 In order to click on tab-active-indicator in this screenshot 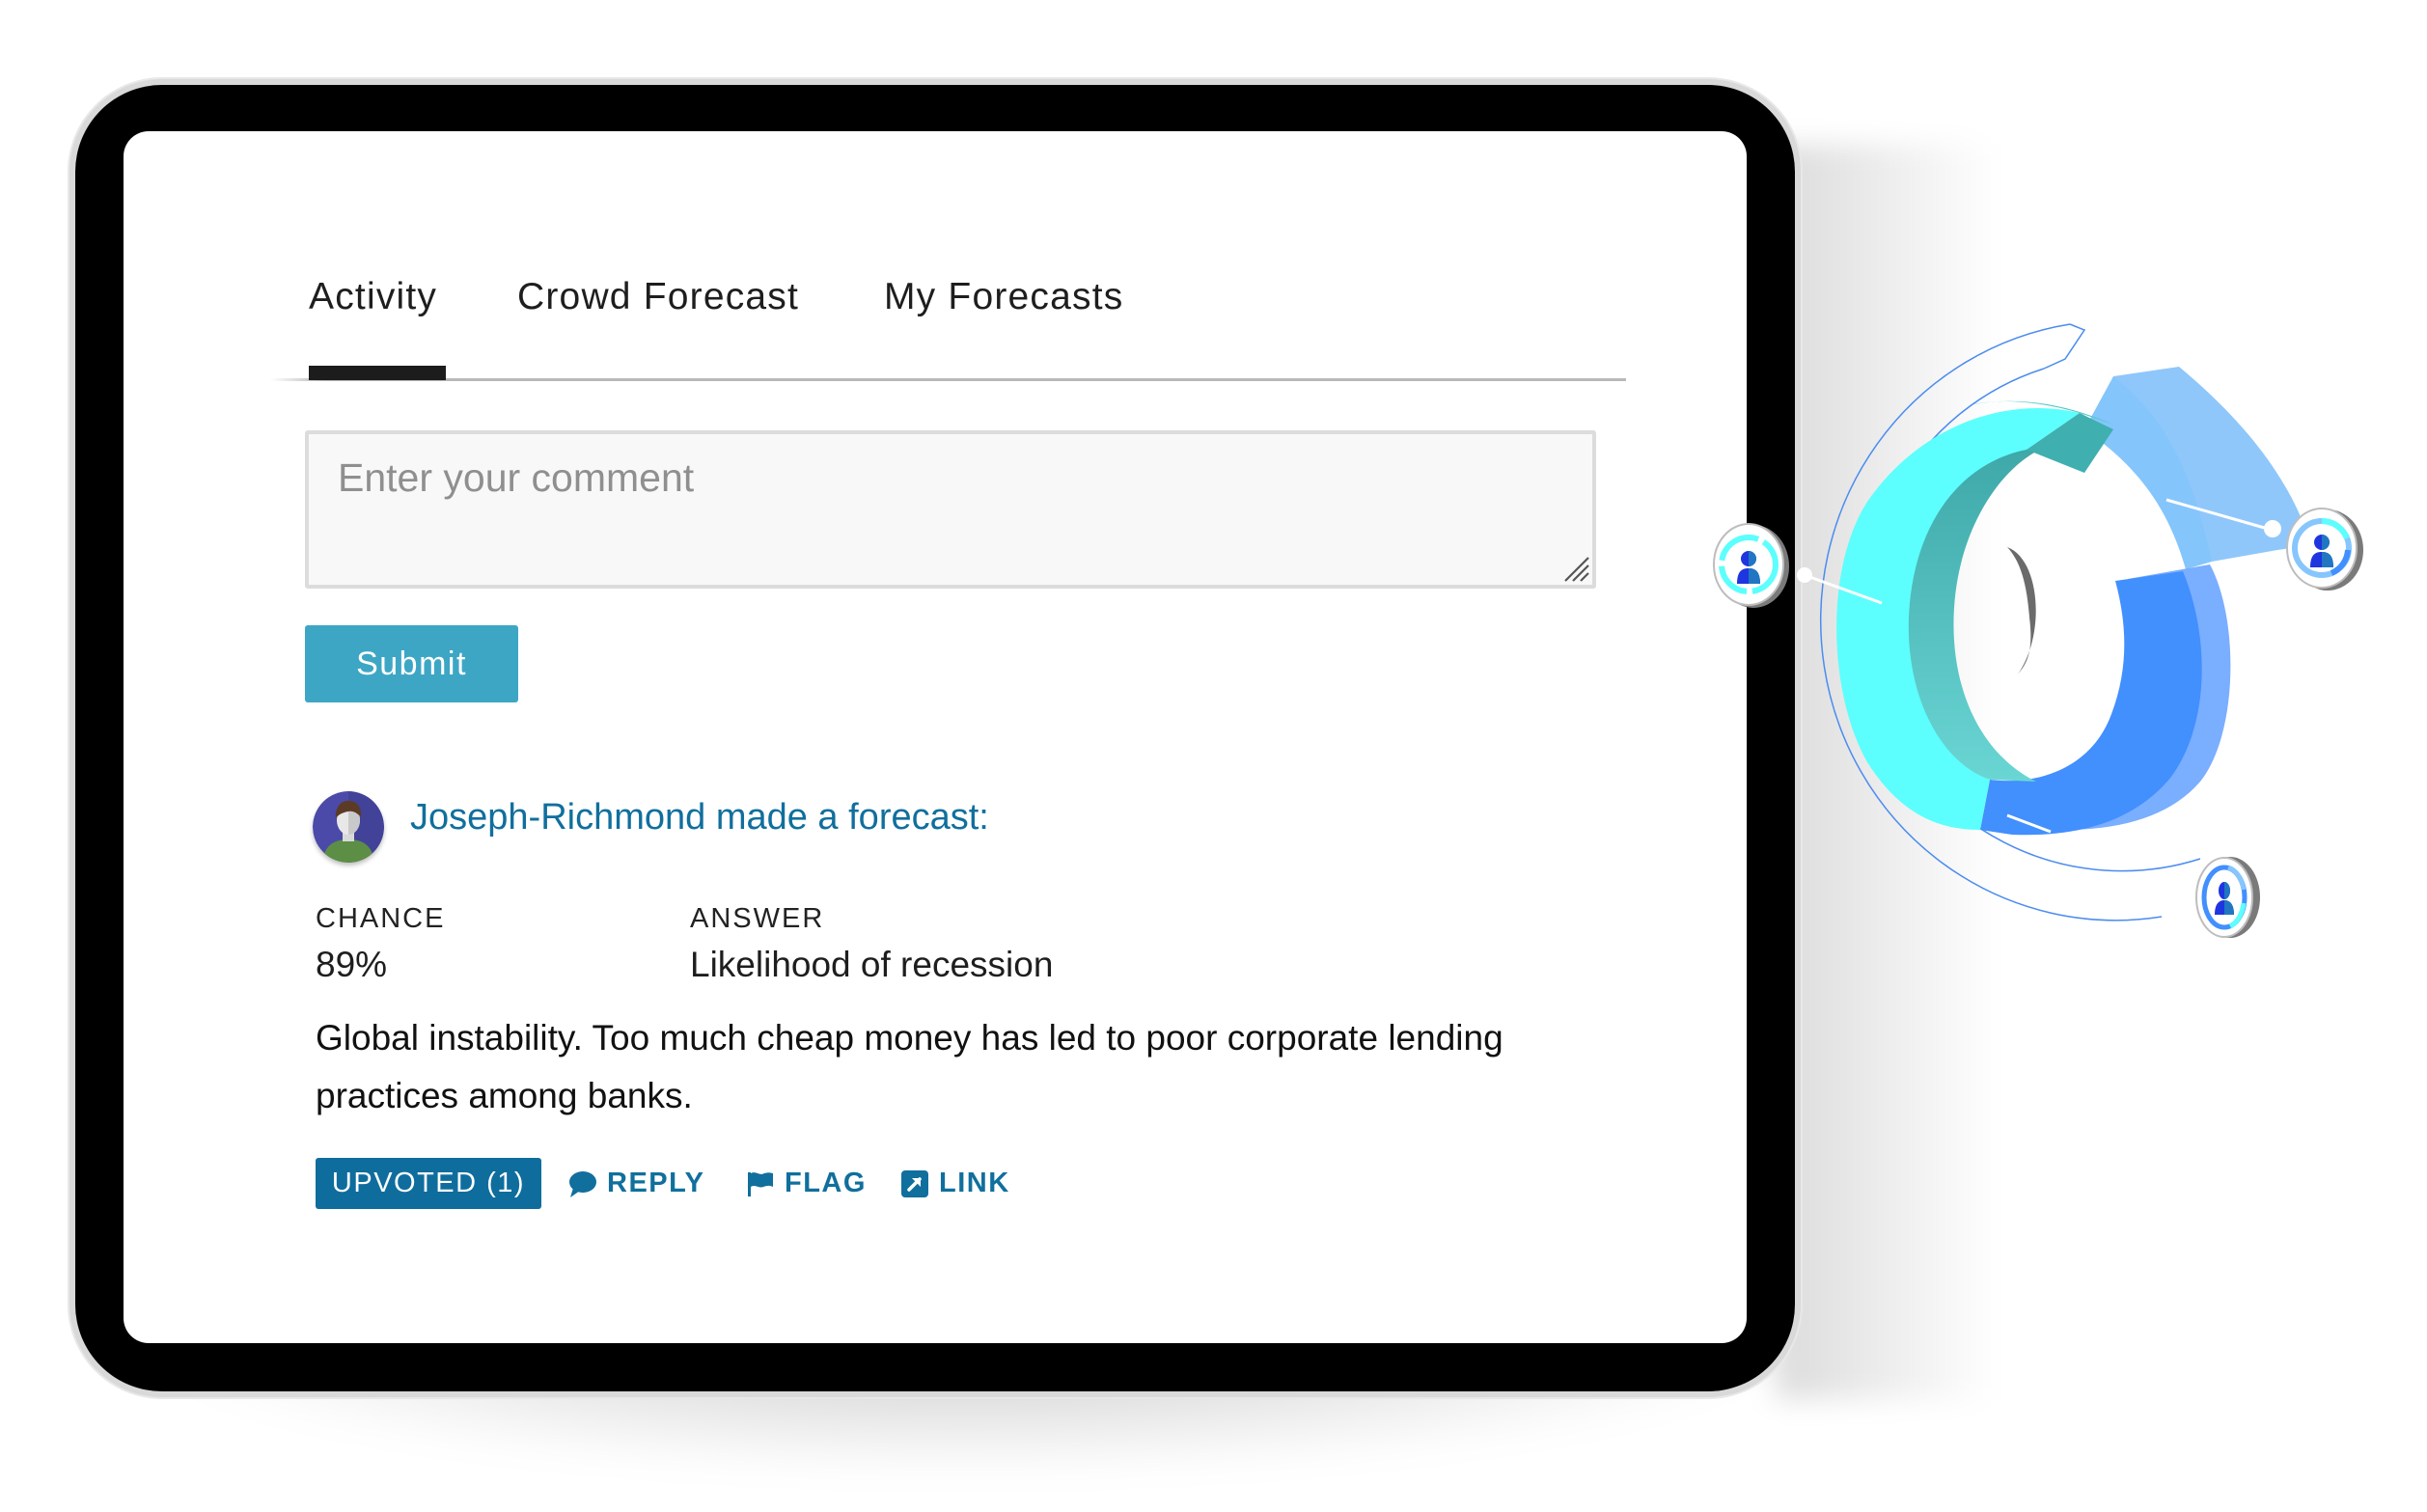, I will do `click(377, 373)`.